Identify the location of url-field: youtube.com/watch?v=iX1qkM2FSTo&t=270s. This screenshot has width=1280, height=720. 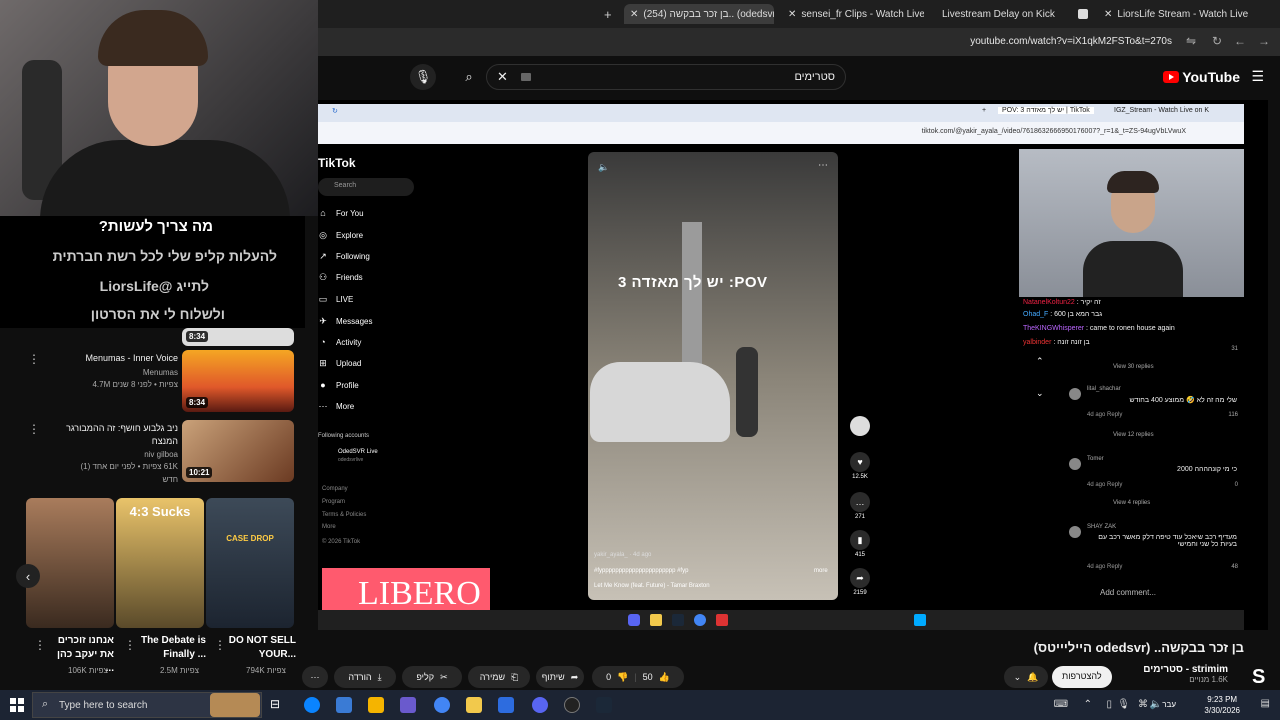
(1071, 41).